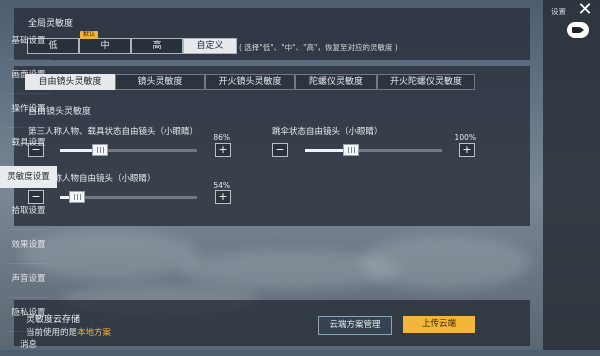  What do you see at coordinates (221, 137) in the screenshot?
I see `slider-value-third-person: 86%` at bounding box center [221, 137].